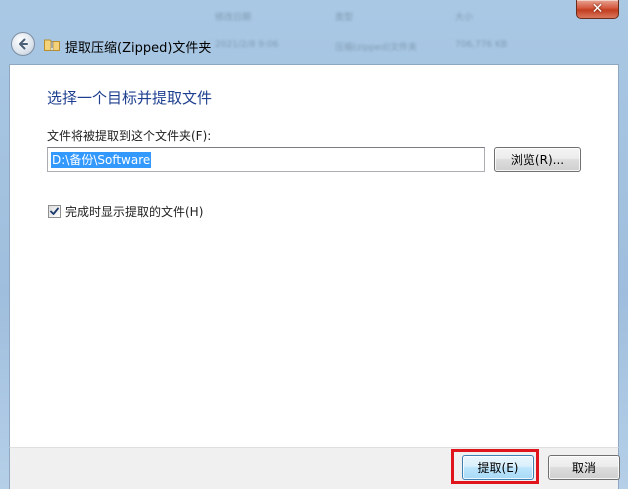 The image size is (628, 489). I want to click on bg-fragment: 修改日期, so click(233, 18).